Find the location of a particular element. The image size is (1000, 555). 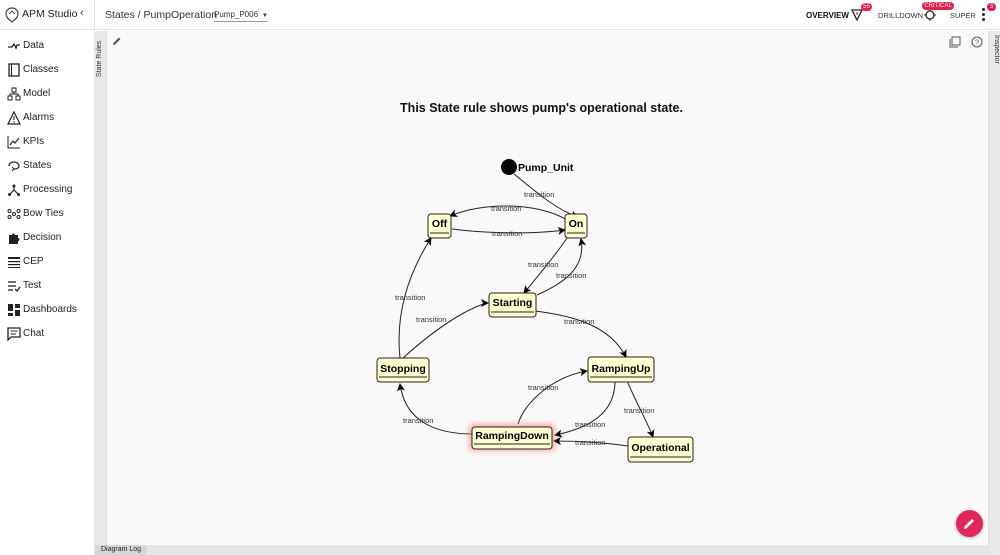

sidebar-item-dashboards: Dashboards is located at coordinates (47, 310).